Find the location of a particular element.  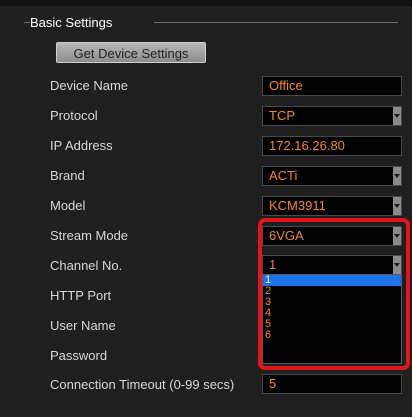

model-select: KCM3911 is located at coordinates (332, 206).